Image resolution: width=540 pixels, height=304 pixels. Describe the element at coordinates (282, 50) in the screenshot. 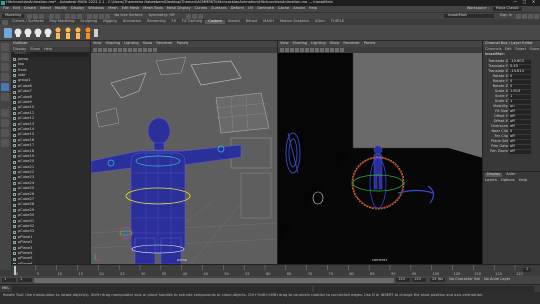

I see `camera-attrs-icon-r` at that location.